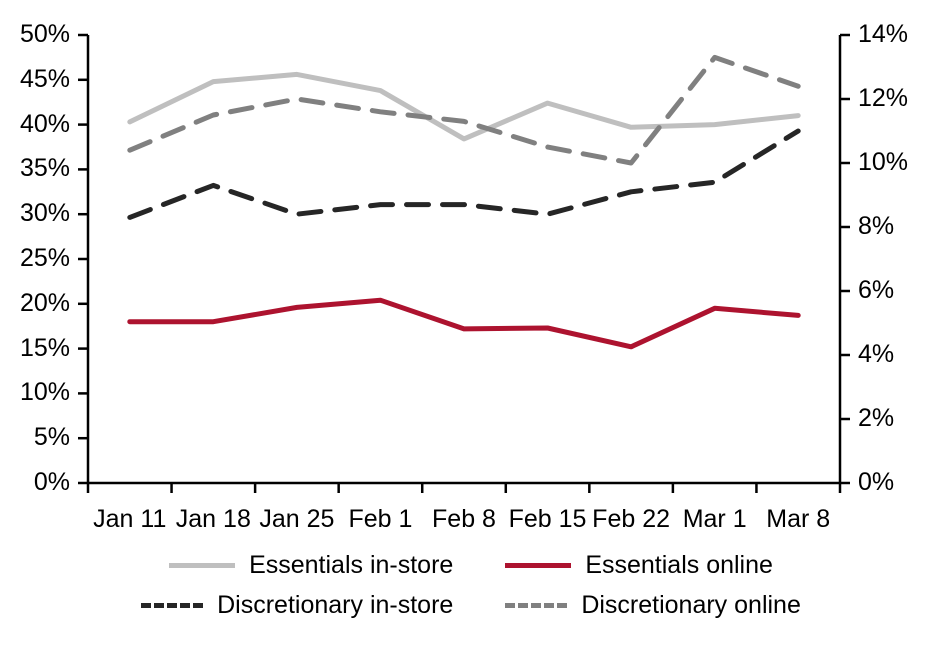 The height and width of the screenshot is (660, 942). What do you see at coordinates (679, 565) in the screenshot?
I see `legend-label-essentials-online: Essentials online` at bounding box center [679, 565].